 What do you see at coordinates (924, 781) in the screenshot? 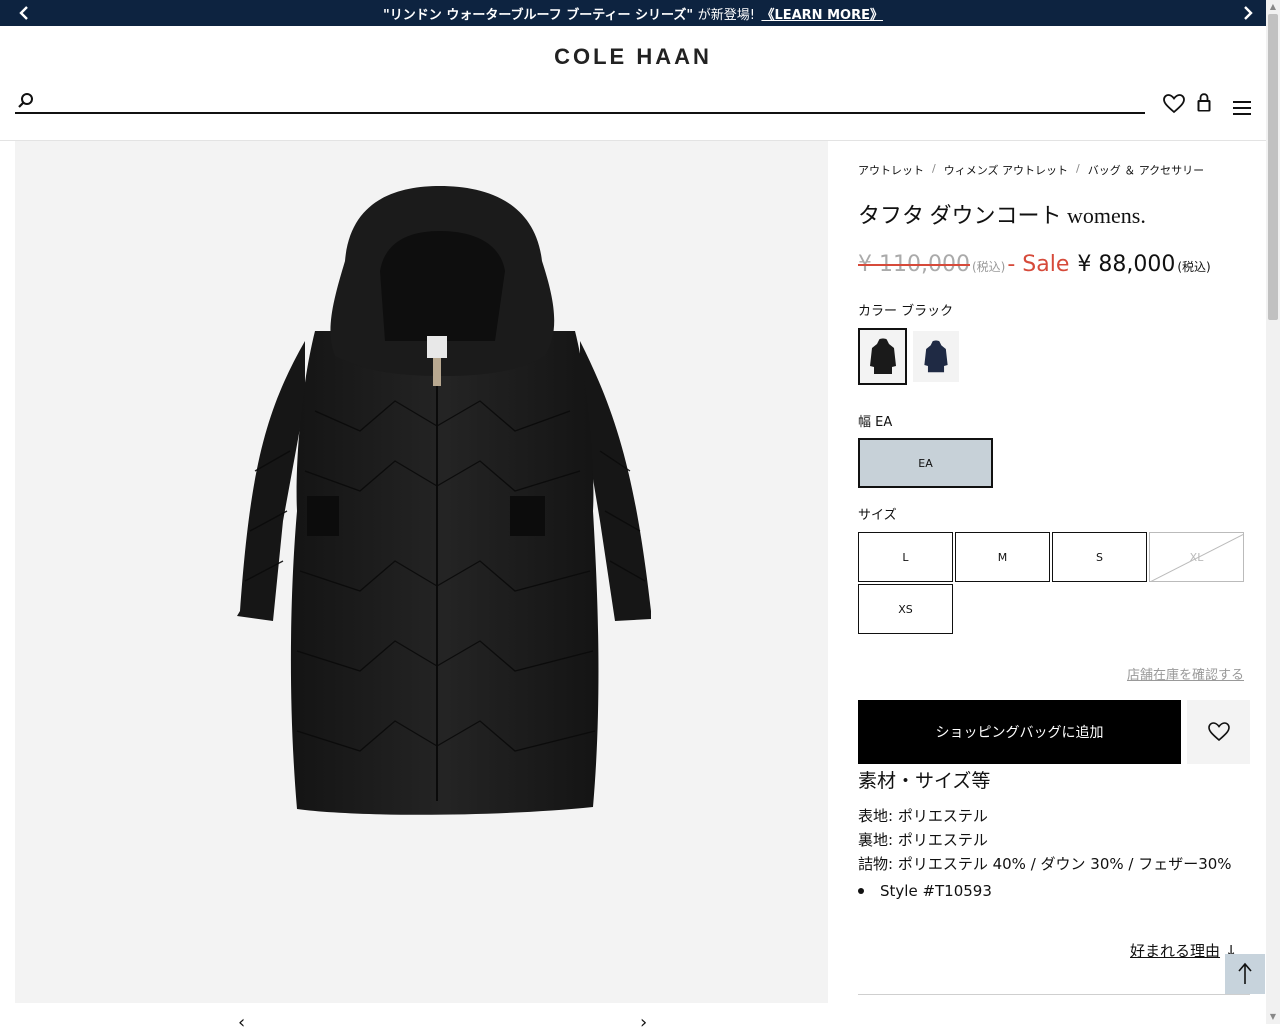
I see `details-title: 素材・サイズ等` at bounding box center [924, 781].